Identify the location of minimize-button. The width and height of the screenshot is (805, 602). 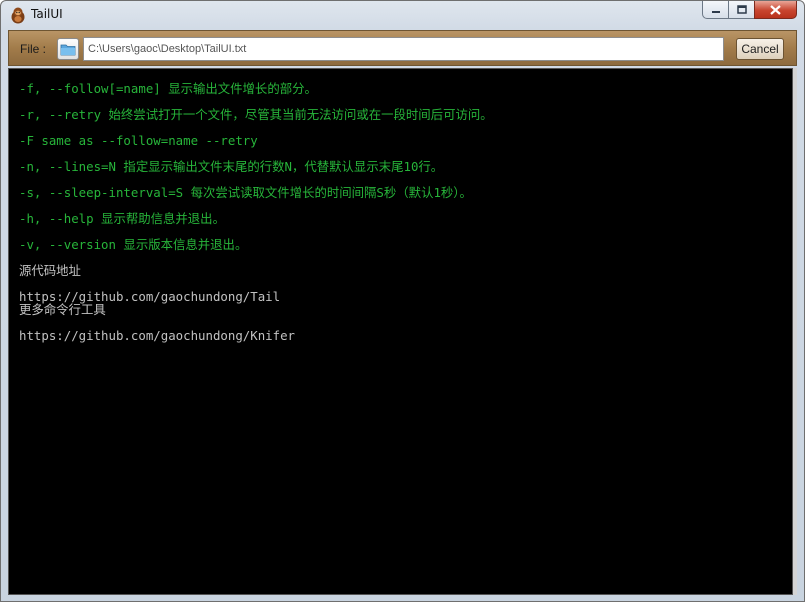
(715, 10).